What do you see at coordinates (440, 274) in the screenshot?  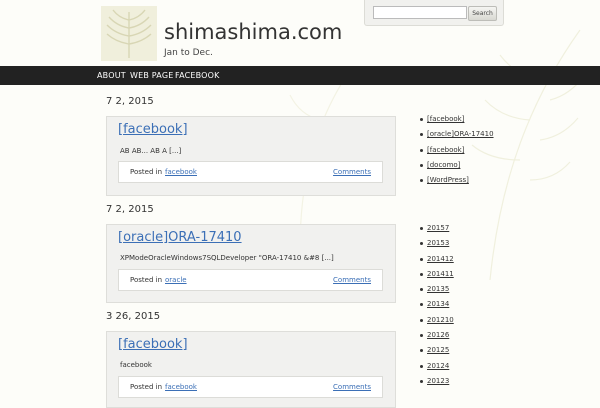 I see `archive-link: 201411` at bounding box center [440, 274].